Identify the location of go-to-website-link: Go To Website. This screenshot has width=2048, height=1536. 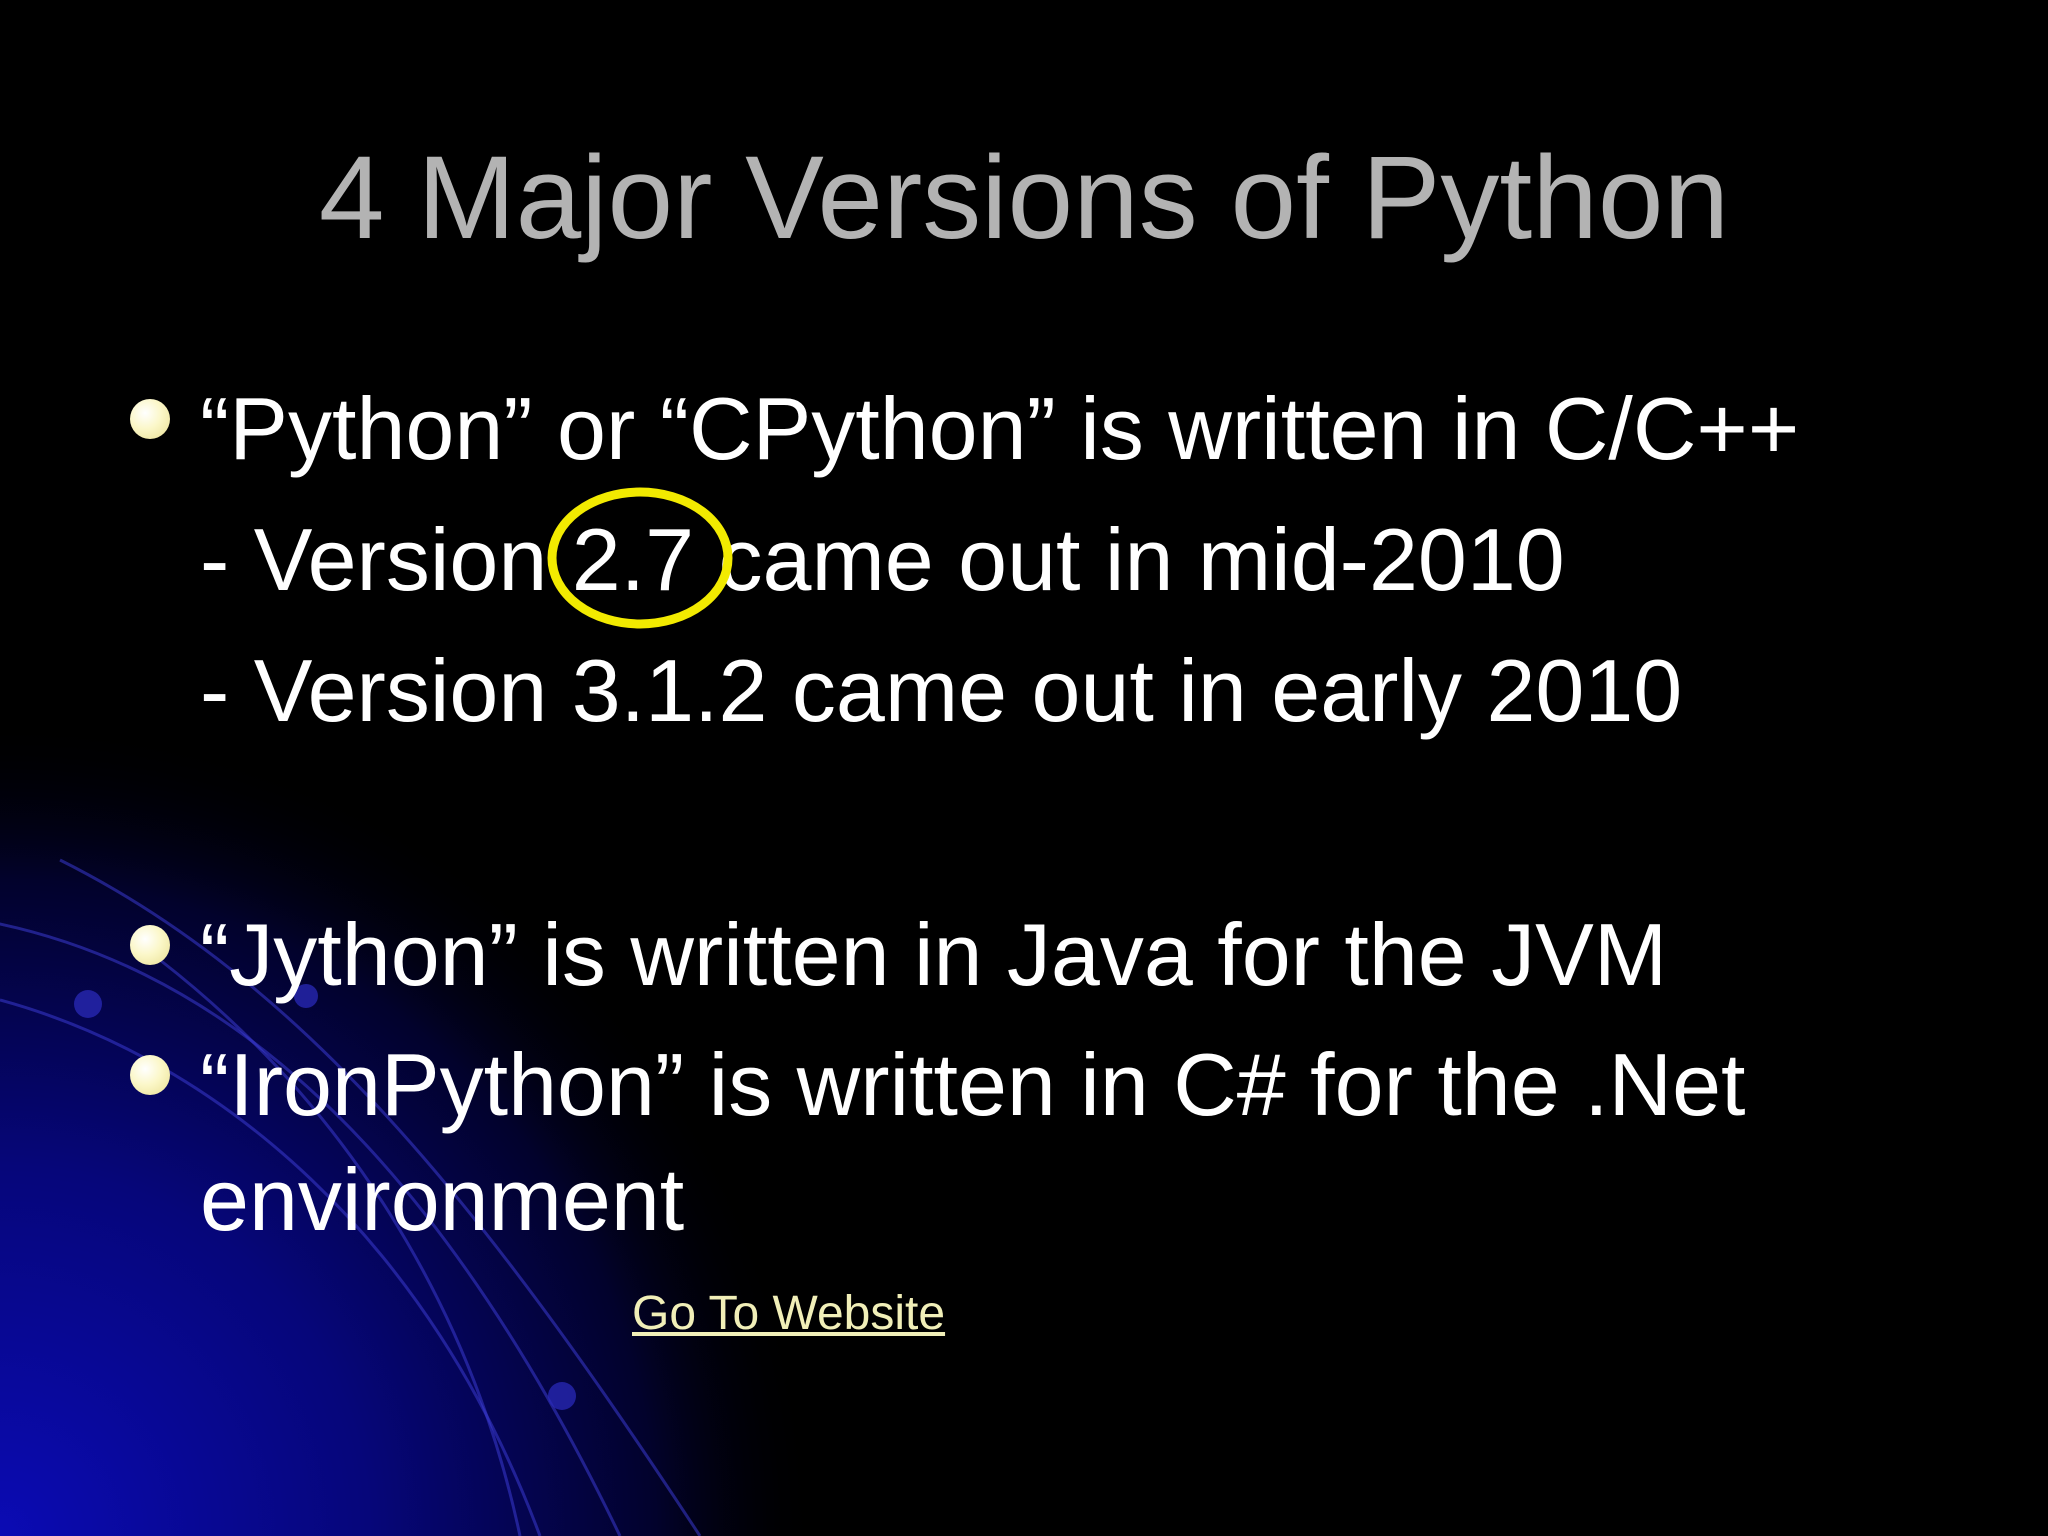
(788, 1314).